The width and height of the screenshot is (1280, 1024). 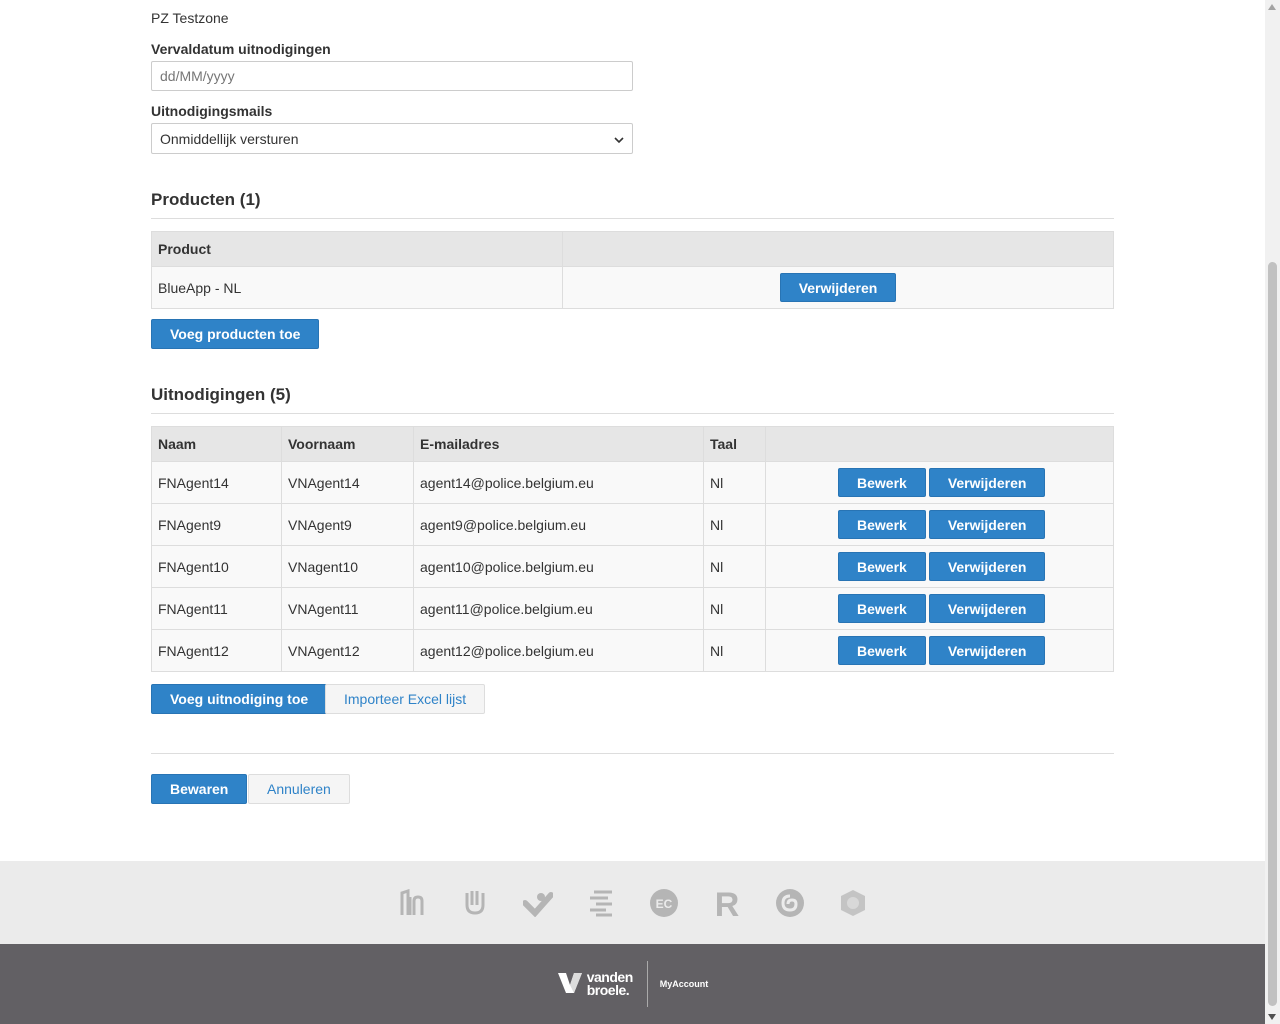 What do you see at coordinates (235, 334) in the screenshot?
I see `add-products-button: Voeg producten toe` at bounding box center [235, 334].